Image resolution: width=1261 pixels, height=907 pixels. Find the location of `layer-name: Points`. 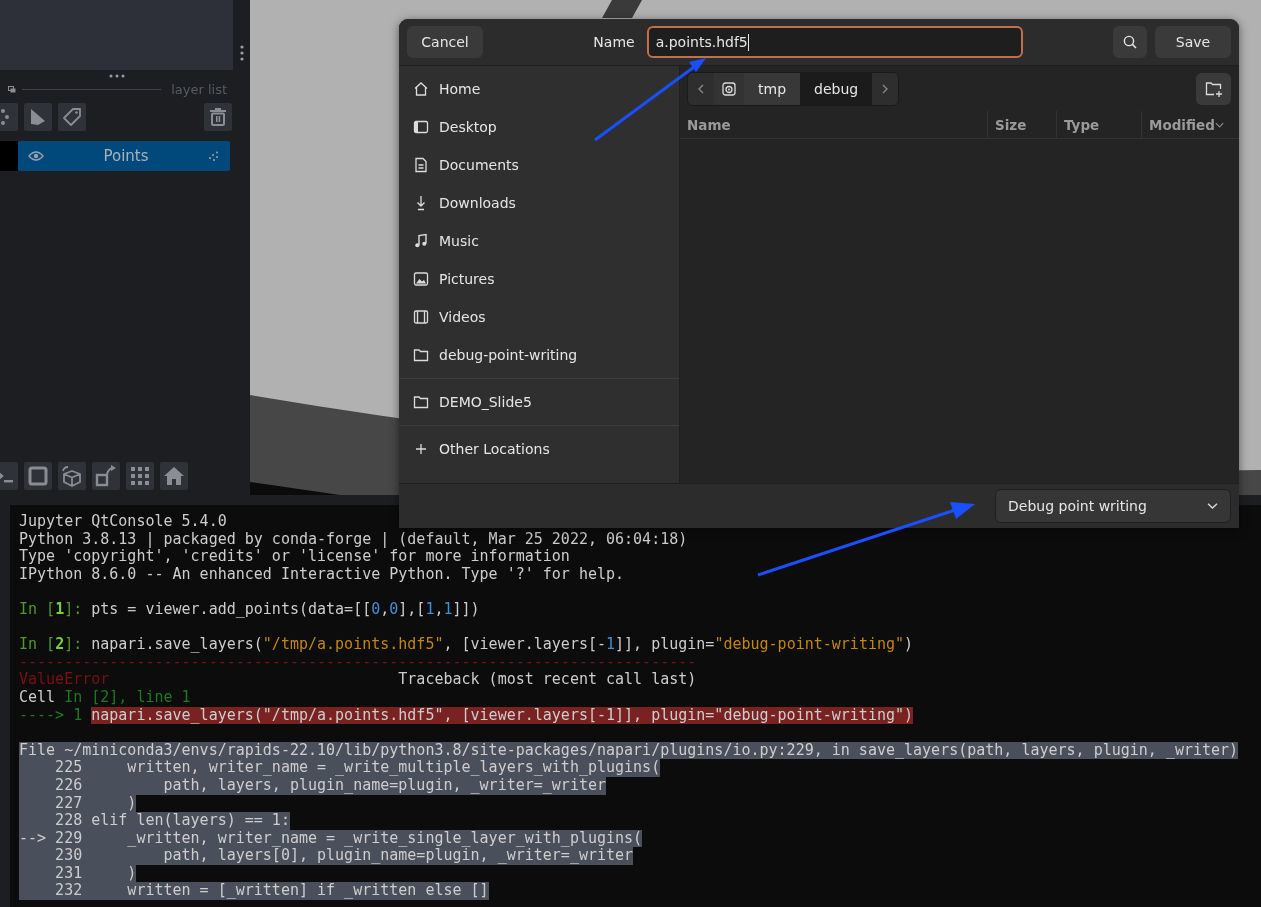

layer-name: Points is located at coordinates (126, 156).